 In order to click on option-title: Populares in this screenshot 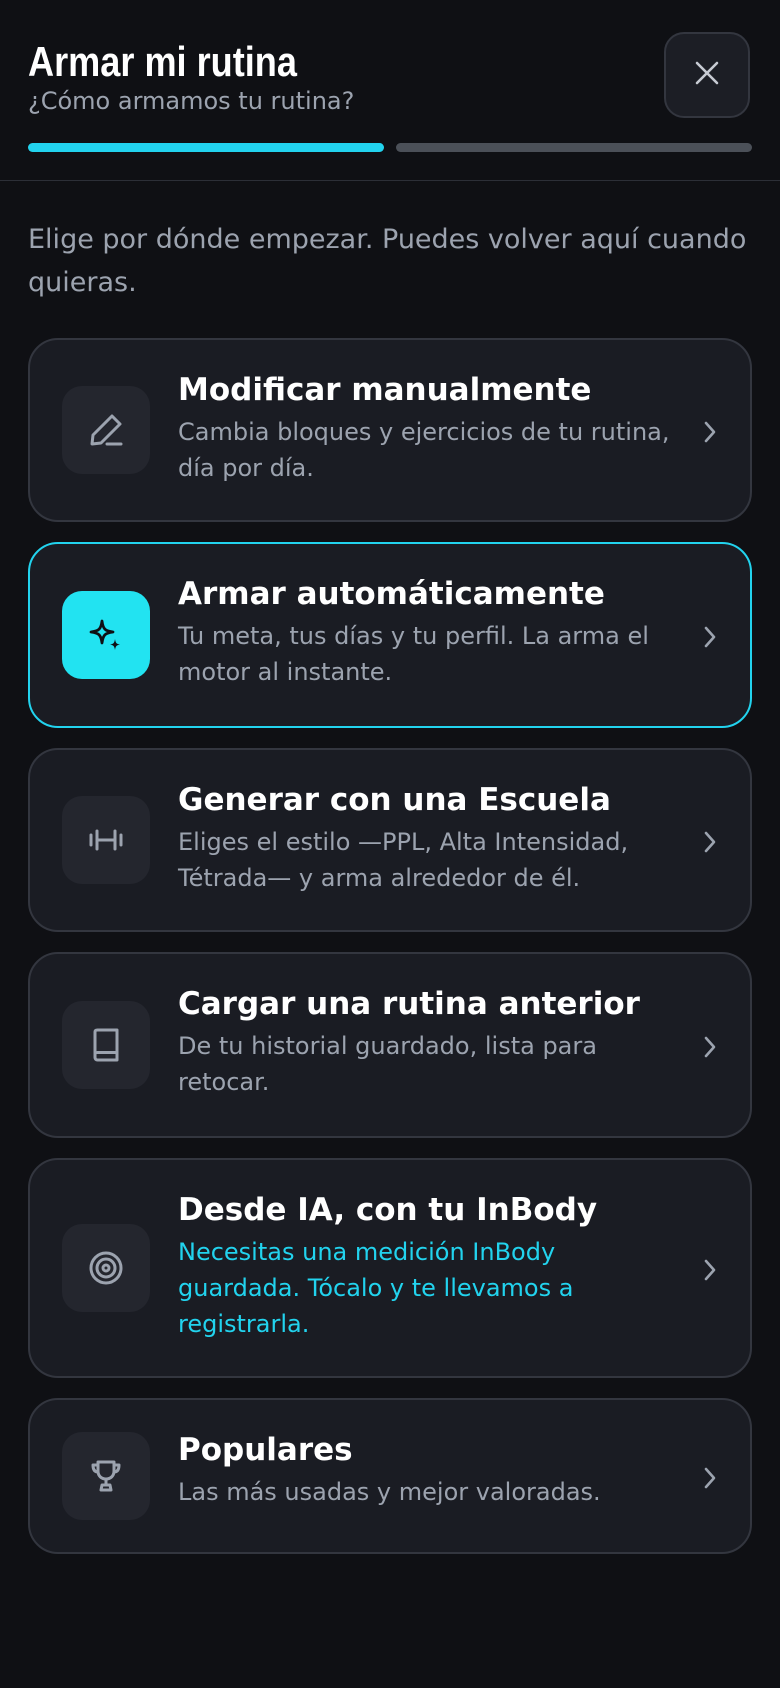, I will do `click(265, 1450)`.